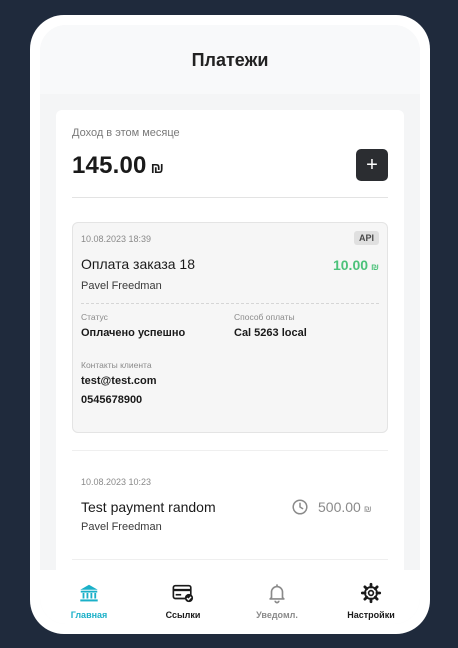 The image size is (458, 648). I want to click on payment-method-value: Cal 5263 local, so click(270, 333).